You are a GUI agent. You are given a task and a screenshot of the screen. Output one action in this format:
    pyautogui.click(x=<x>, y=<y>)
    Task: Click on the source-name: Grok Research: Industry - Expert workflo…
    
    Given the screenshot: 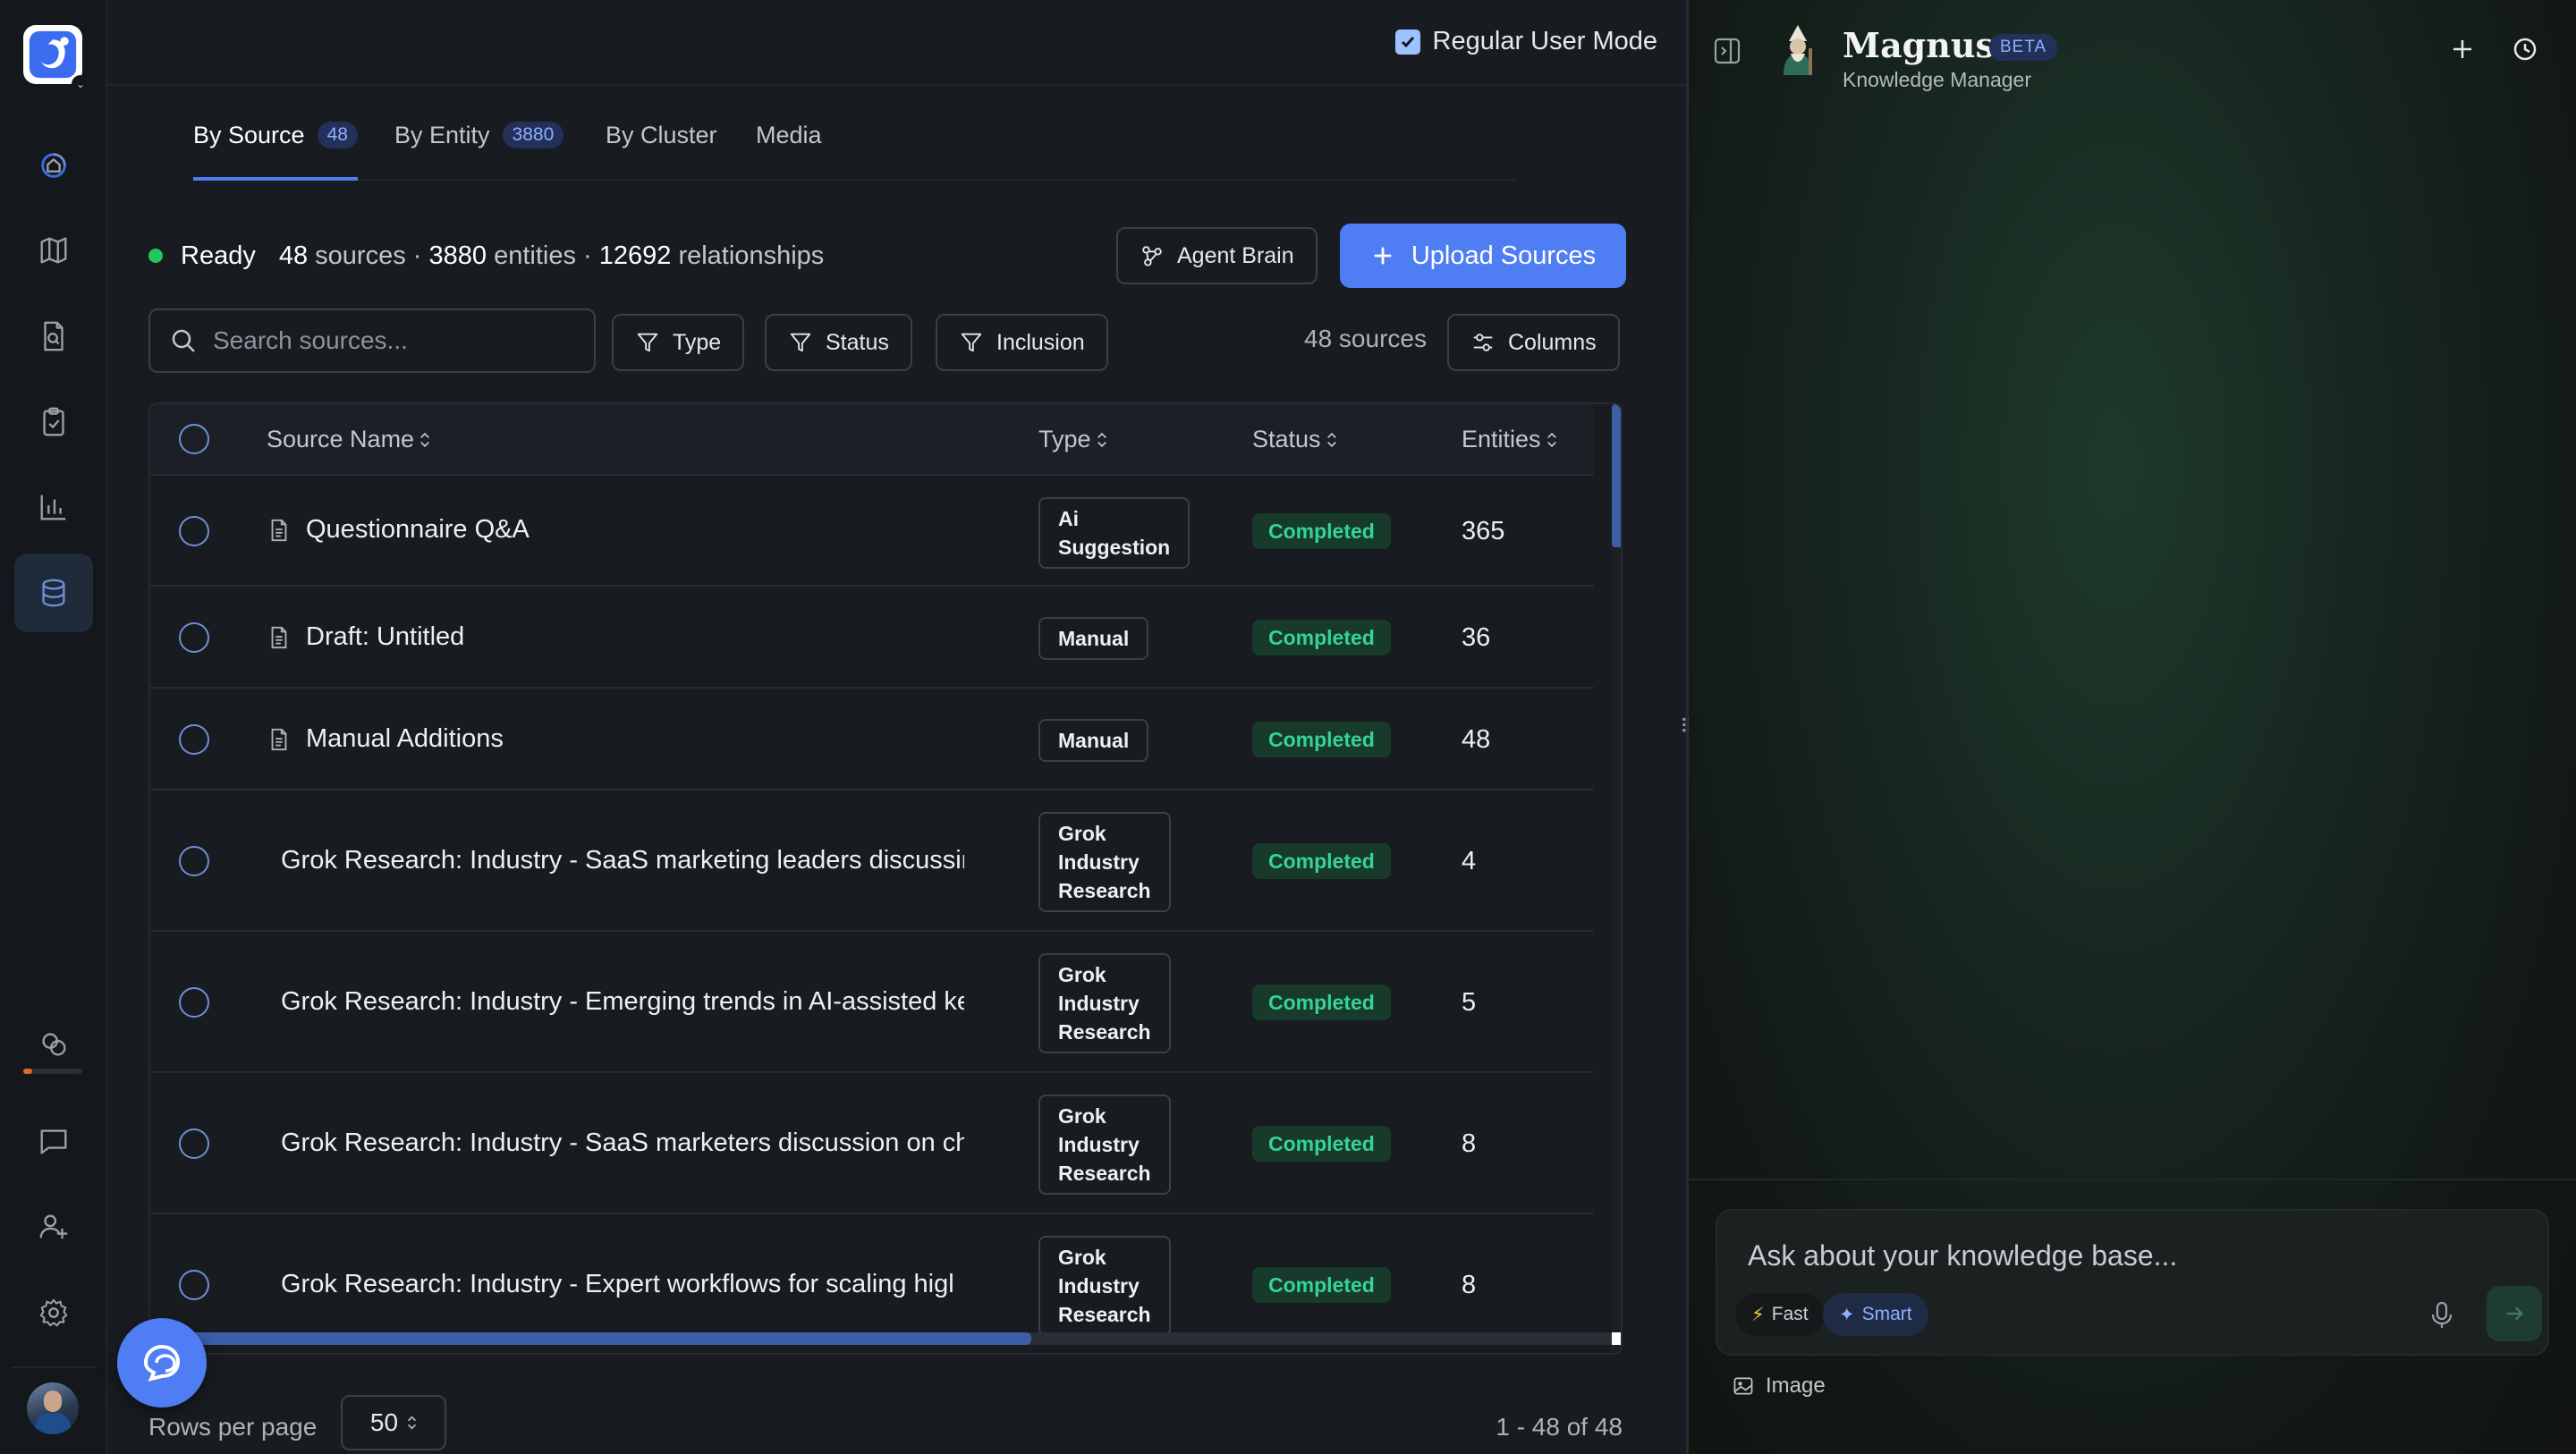 What is the action you would take?
    pyautogui.click(x=622, y=1284)
    